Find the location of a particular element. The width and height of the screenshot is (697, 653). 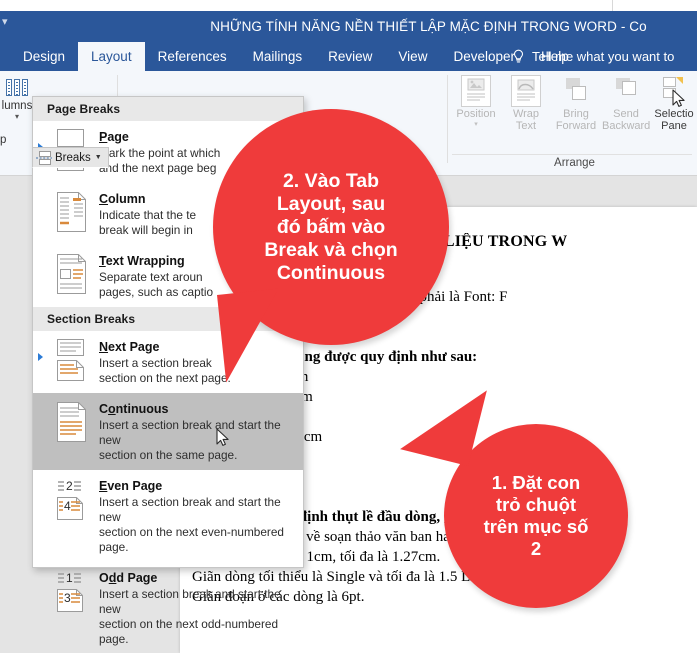

lightbulb-icon is located at coordinates (518, 56).